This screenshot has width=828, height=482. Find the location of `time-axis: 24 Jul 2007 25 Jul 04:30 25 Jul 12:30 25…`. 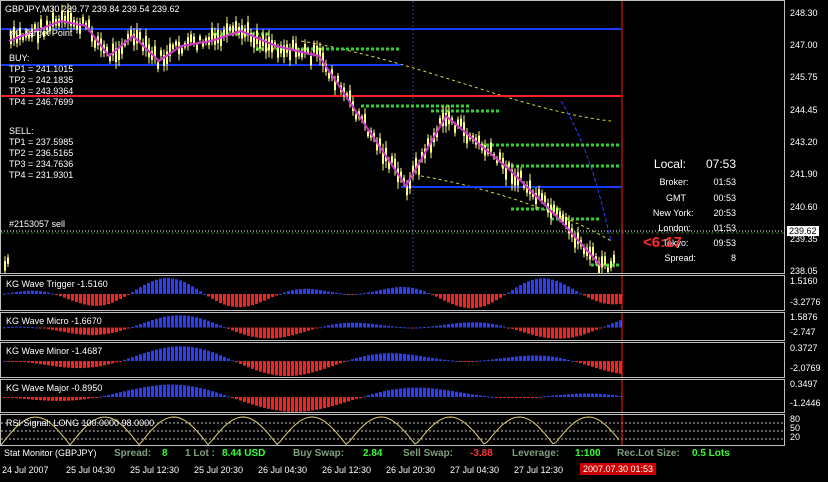

time-axis: 24 Jul 2007 25 Jul 04:30 25 Jul 12:30 25… is located at coordinates (414, 472).